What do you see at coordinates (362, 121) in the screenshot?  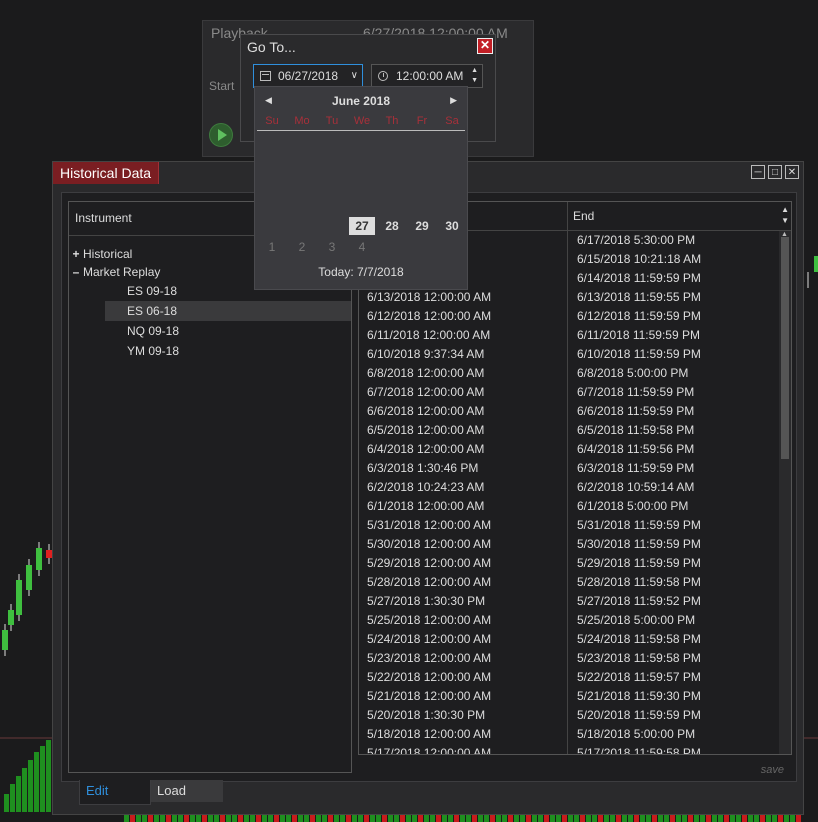 I see `weekday-label: We` at bounding box center [362, 121].